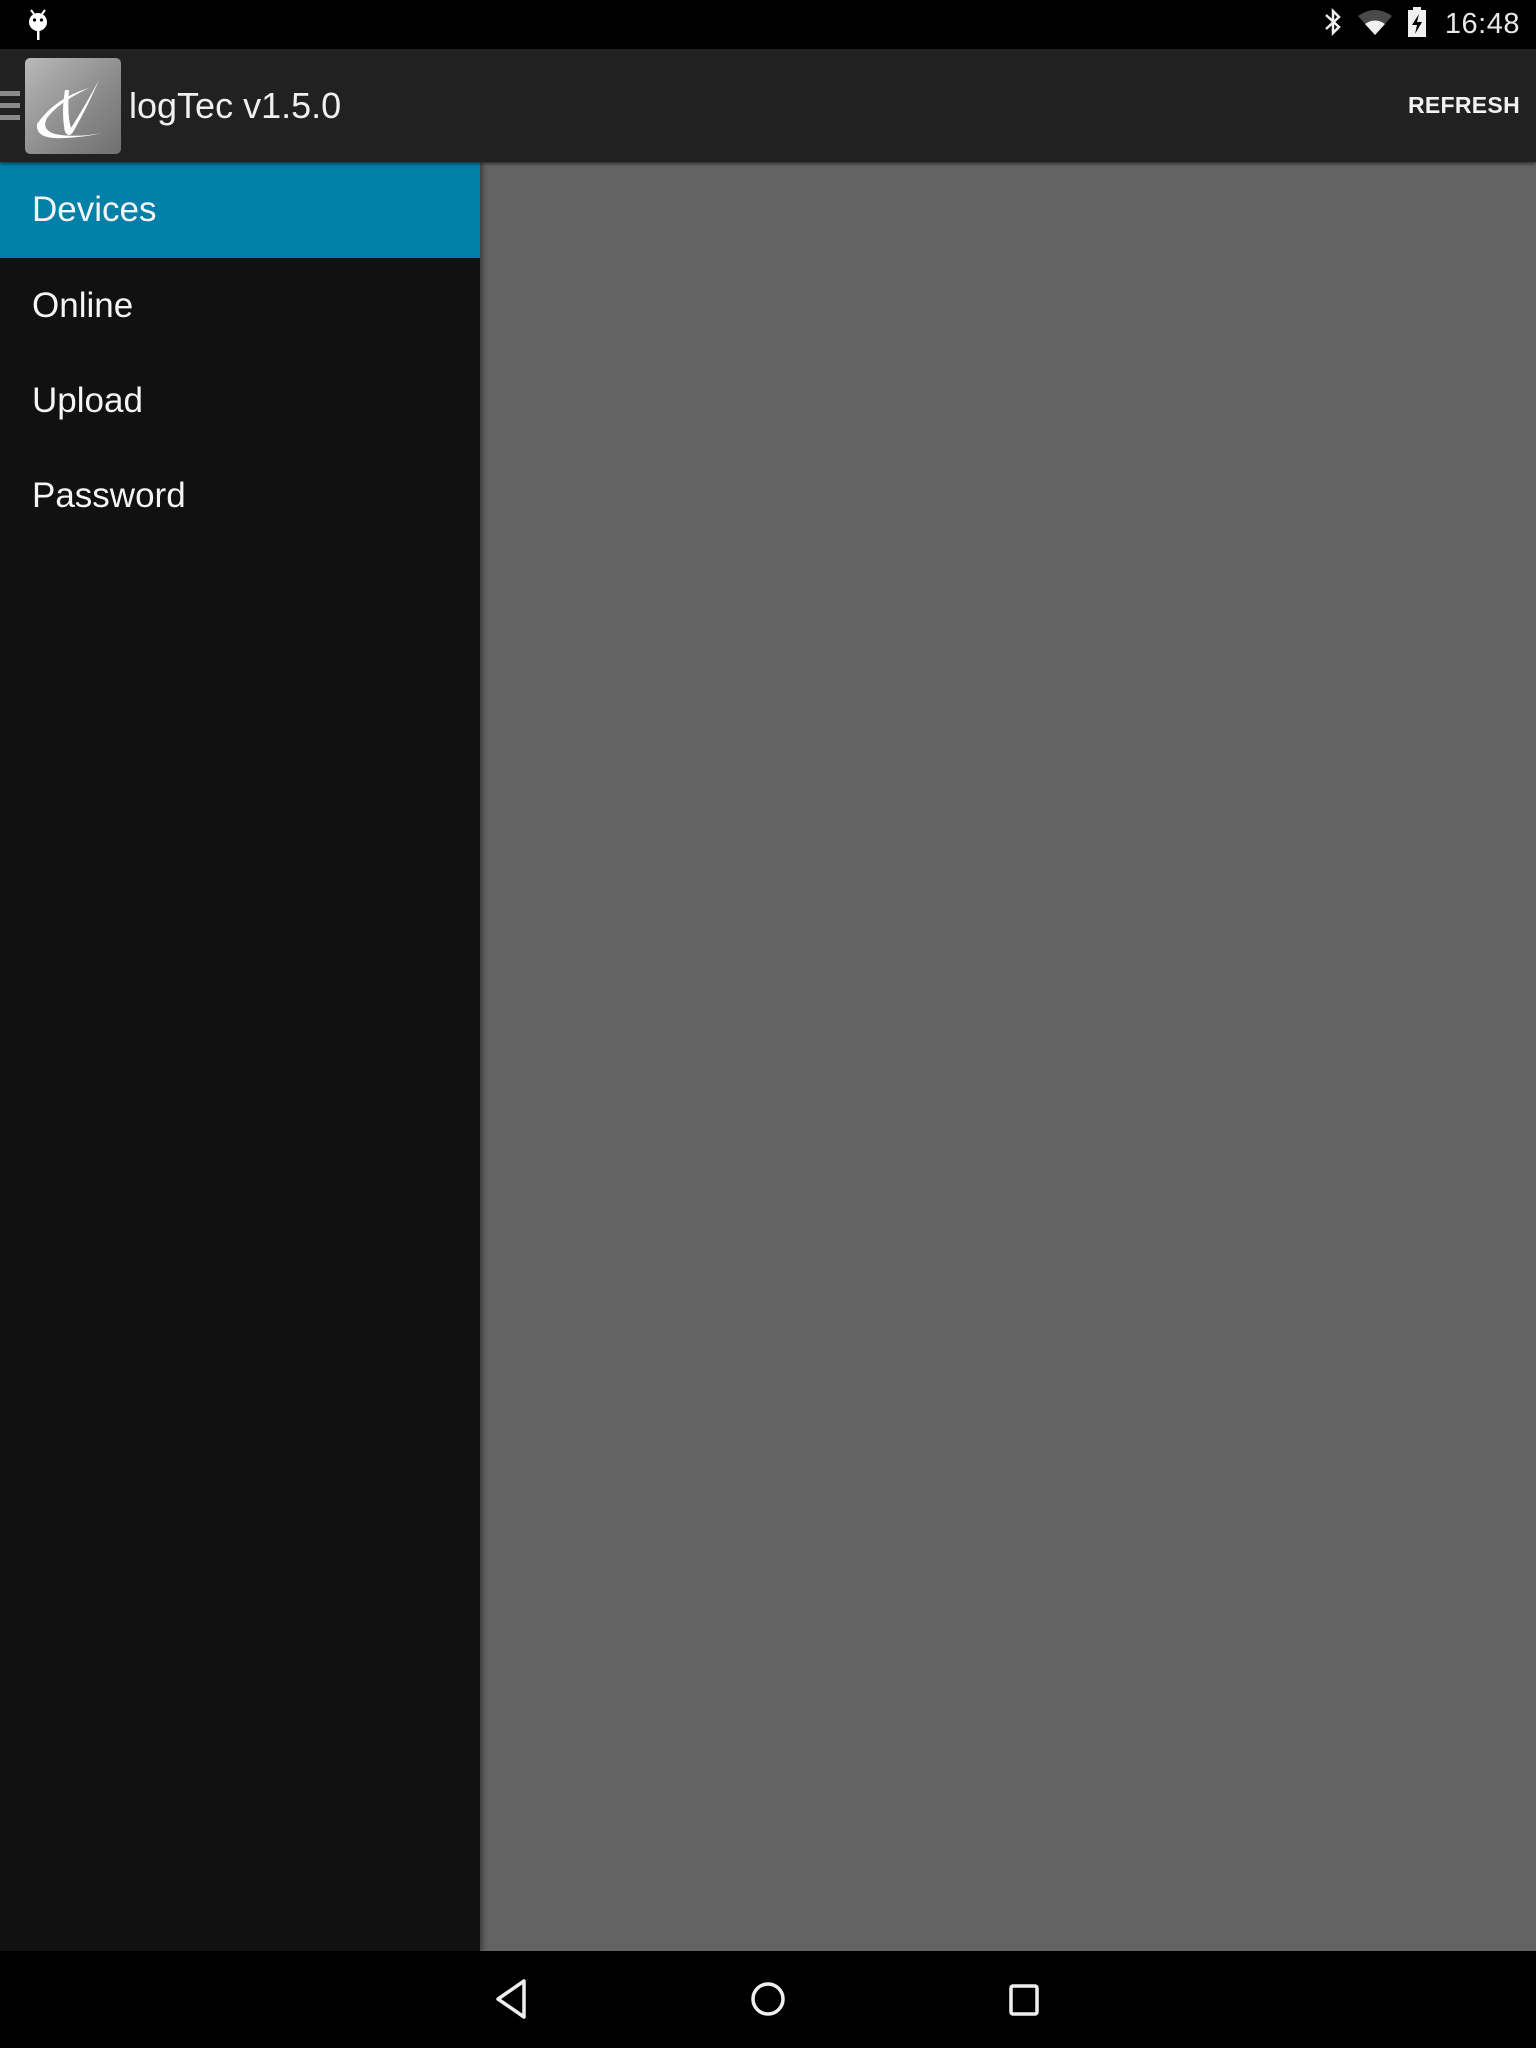 This screenshot has height=2048, width=1536. What do you see at coordinates (73, 106) in the screenshot?
I see `logtec-logo-icon` at bounding box center [73, 106].